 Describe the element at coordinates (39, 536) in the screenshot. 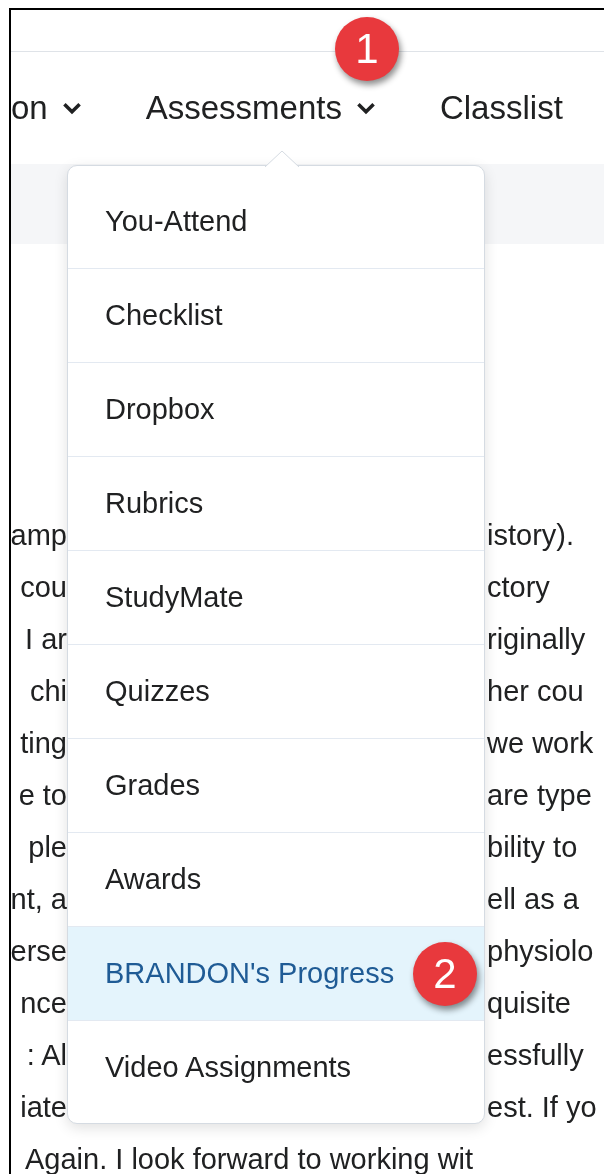

I see `text-fragment: amp` at that location.